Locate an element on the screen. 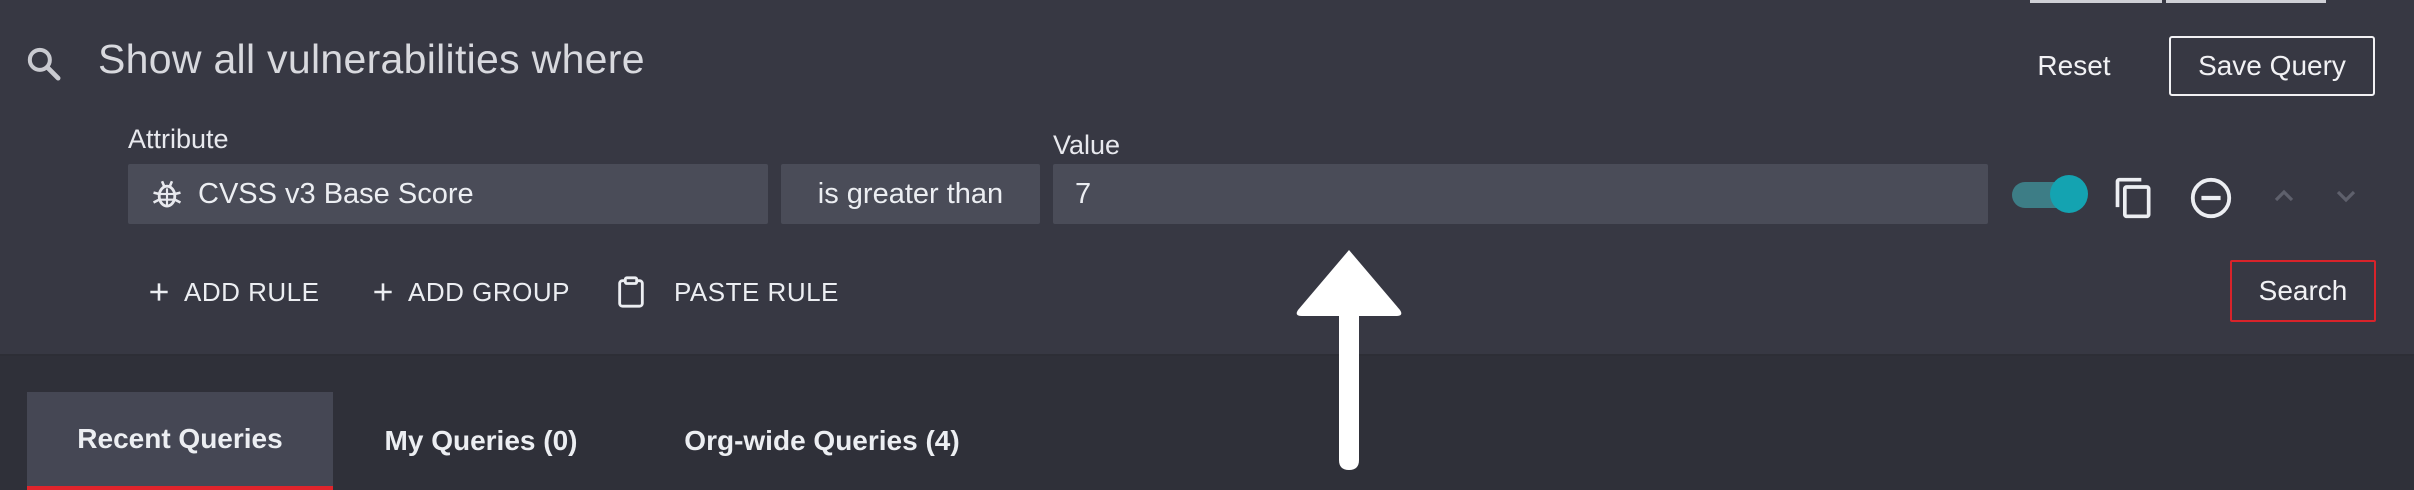  operator-select: is greater than is located at coordinates (910, 194).